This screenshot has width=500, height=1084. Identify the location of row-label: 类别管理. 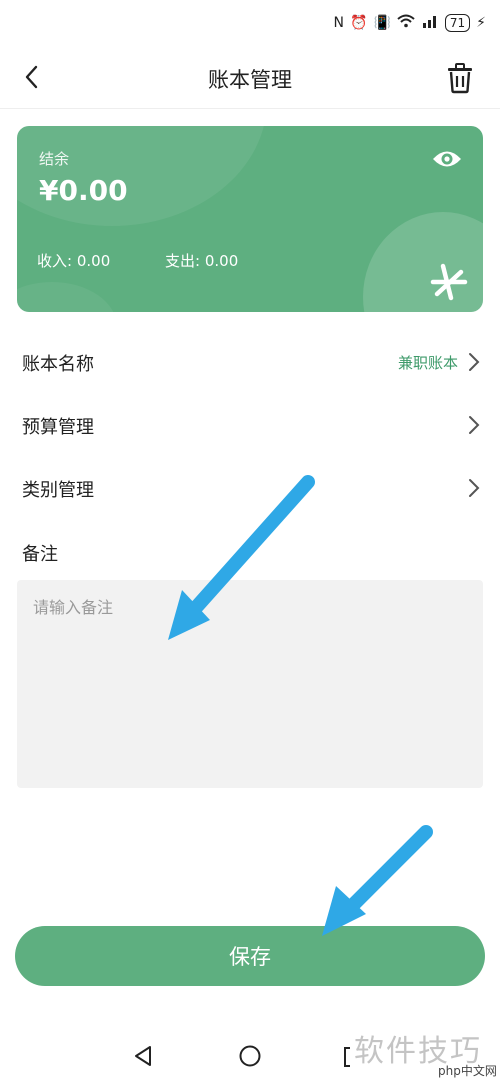
(58, 490).